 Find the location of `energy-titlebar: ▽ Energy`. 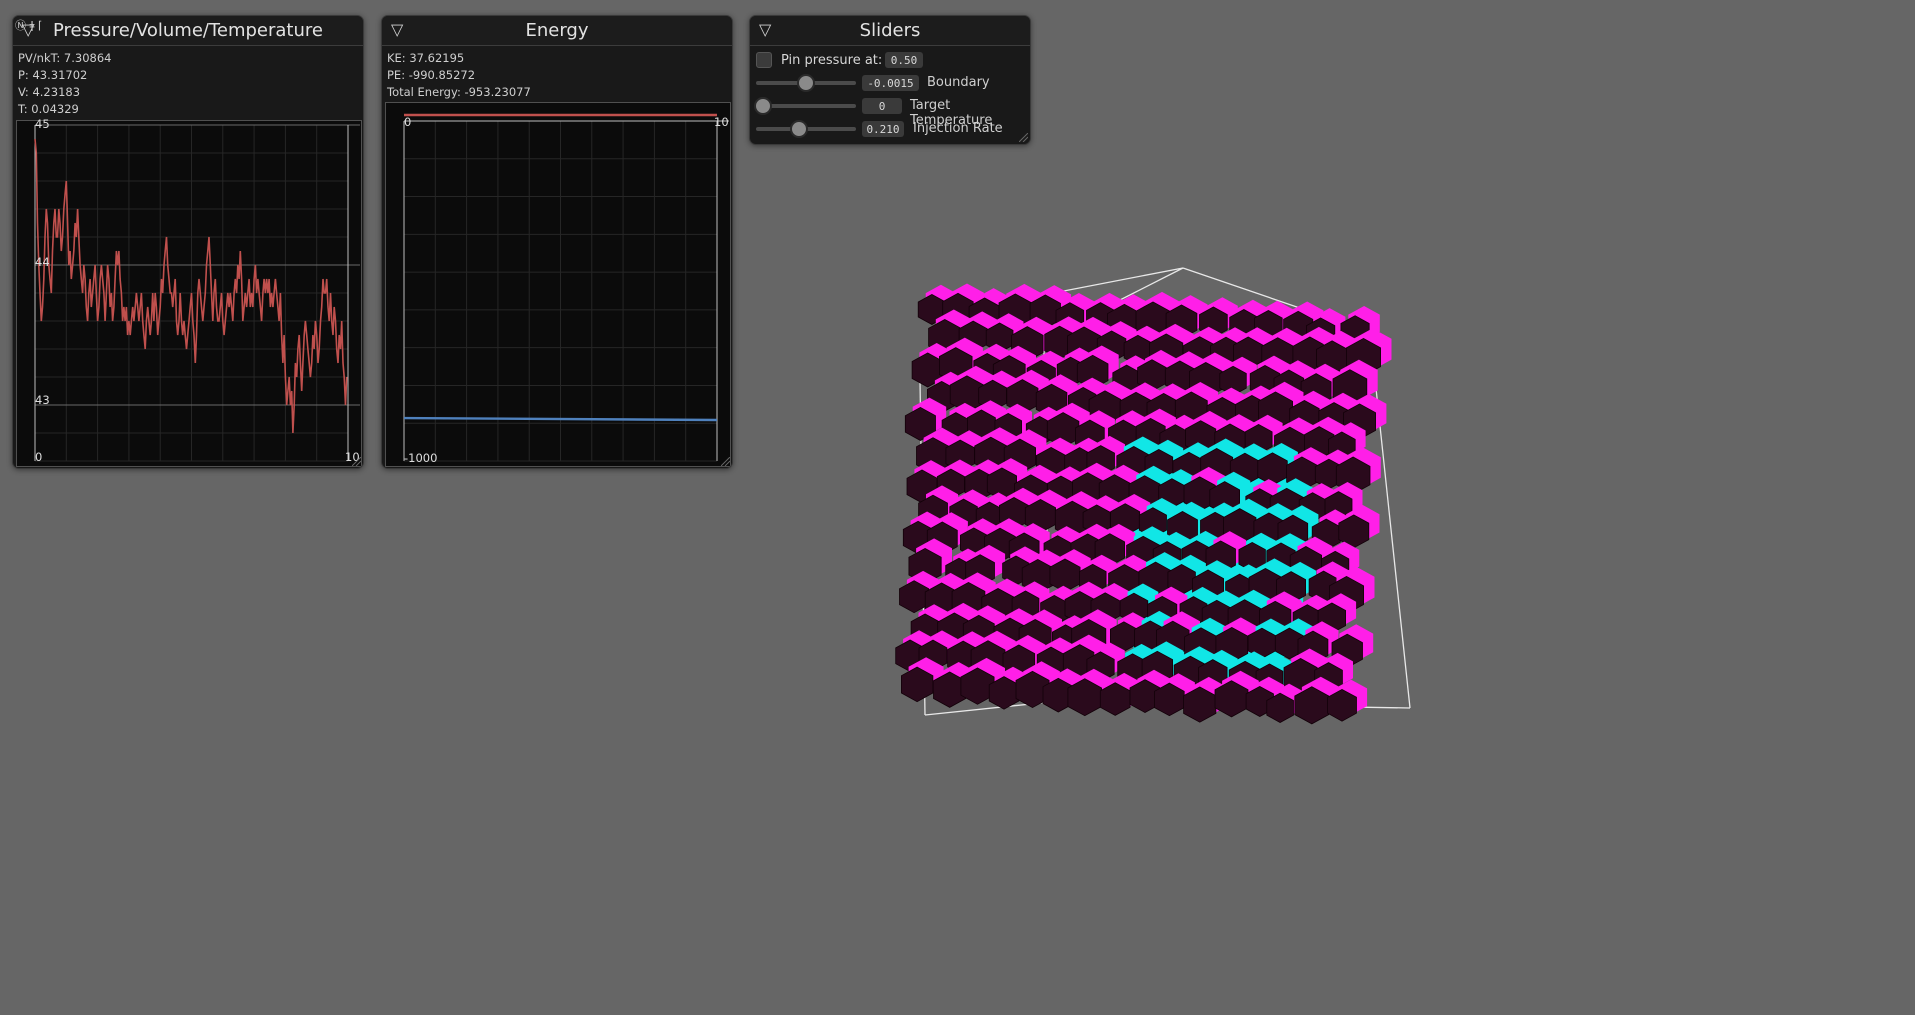

energy-titlebar: ▽ Energy is located at coordinates (557, 31).